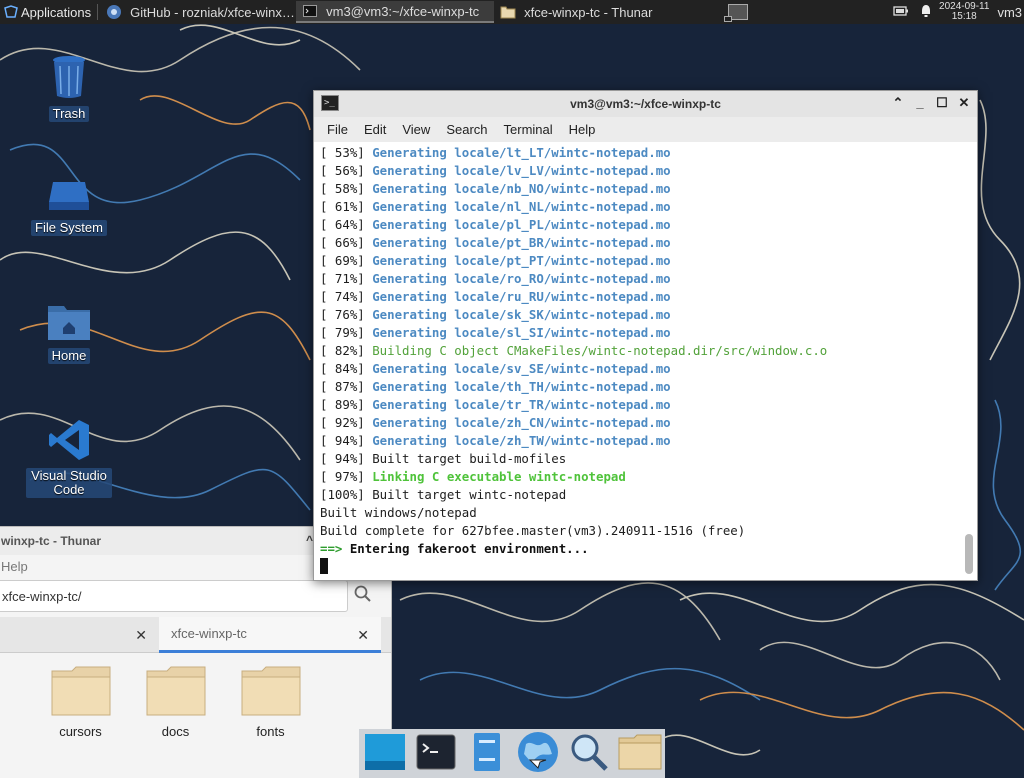 The image size is (1024, 778). I want to click on xfce-logo-icon, so click(11, 12).